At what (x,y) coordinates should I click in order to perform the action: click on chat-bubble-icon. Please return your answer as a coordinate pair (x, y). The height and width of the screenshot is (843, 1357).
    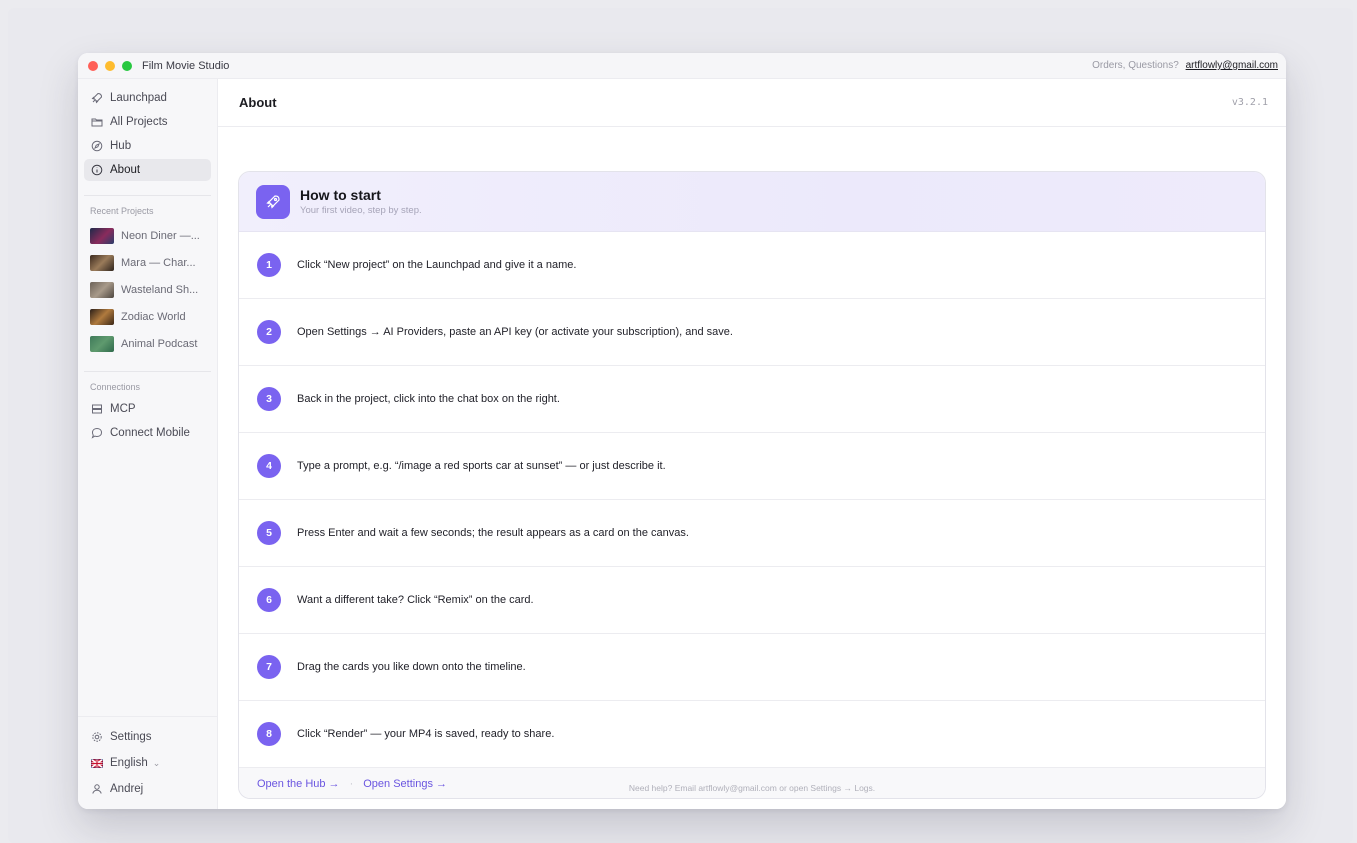
    Looking at the image, I should click on (97, 433).